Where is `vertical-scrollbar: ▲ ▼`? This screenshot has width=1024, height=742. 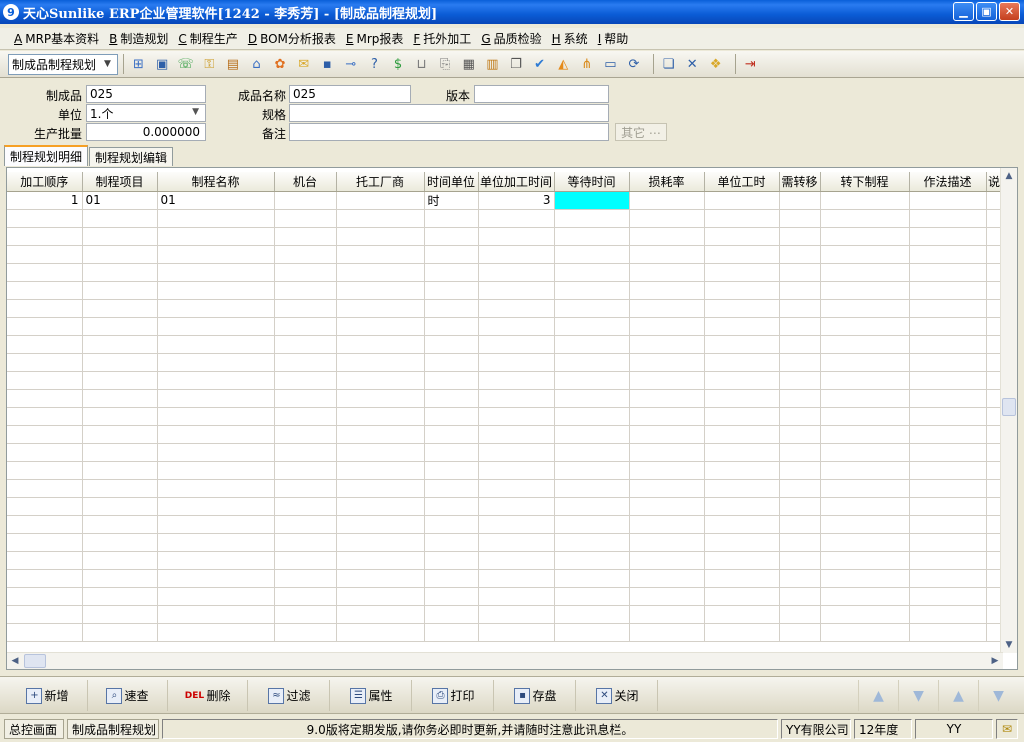 vertical-scrollbar: ▲ ▼ is located at coordinates (1008, 410).